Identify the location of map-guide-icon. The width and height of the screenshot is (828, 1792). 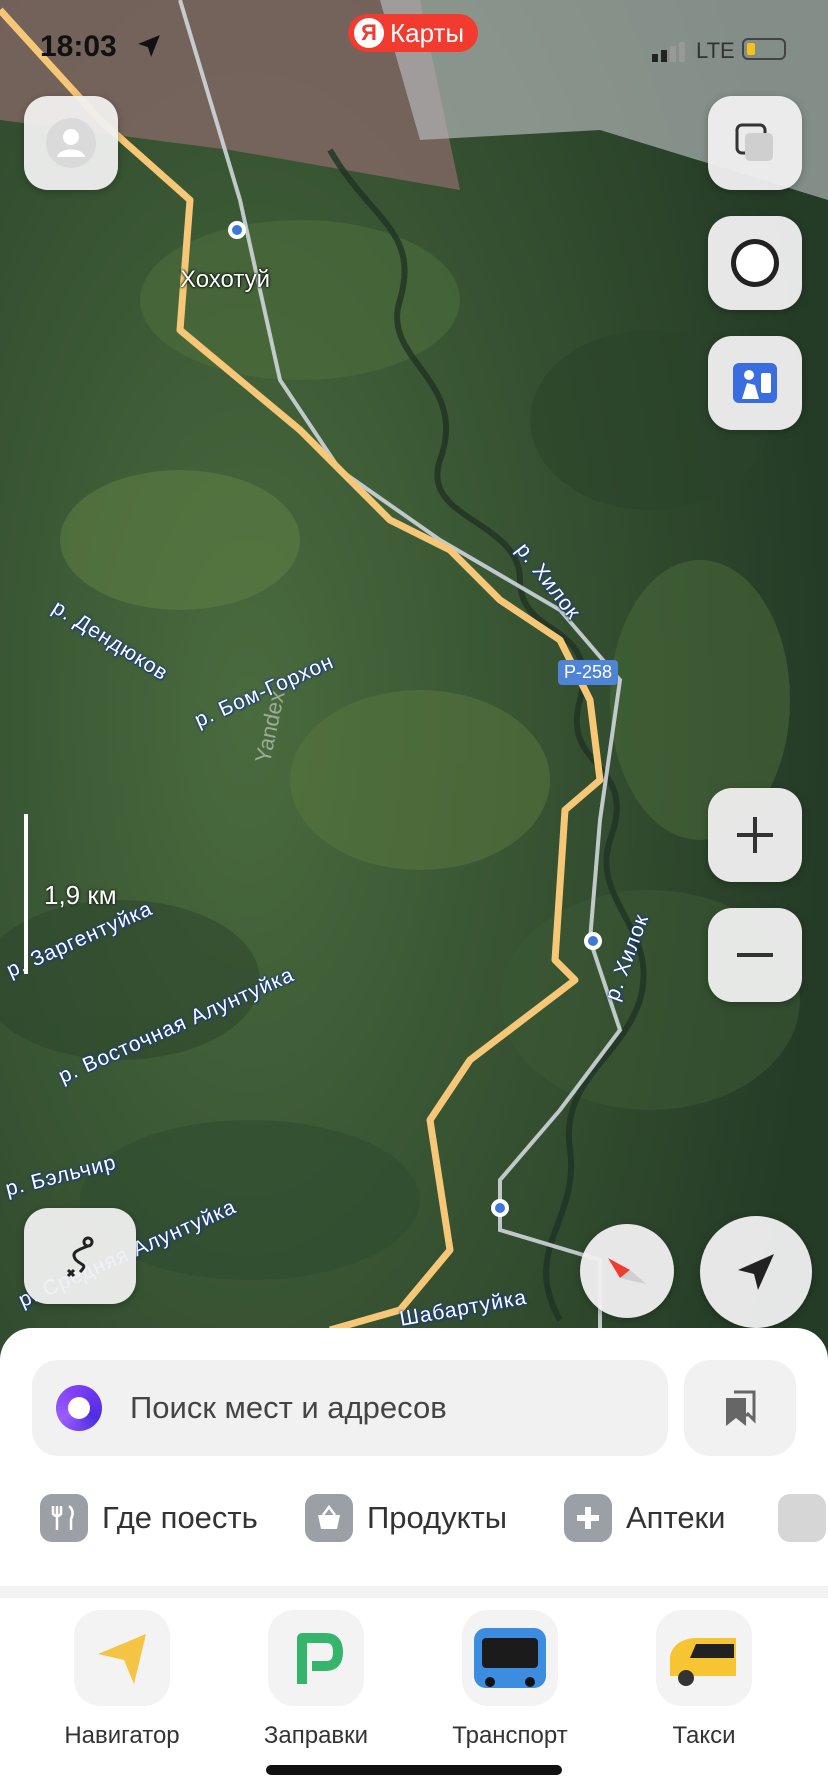
(755, 383).